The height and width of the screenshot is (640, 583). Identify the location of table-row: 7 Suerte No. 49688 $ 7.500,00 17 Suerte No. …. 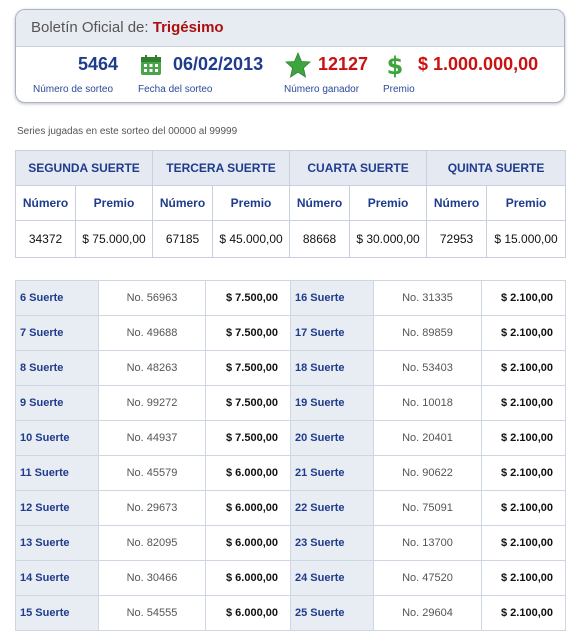
(290, 333).